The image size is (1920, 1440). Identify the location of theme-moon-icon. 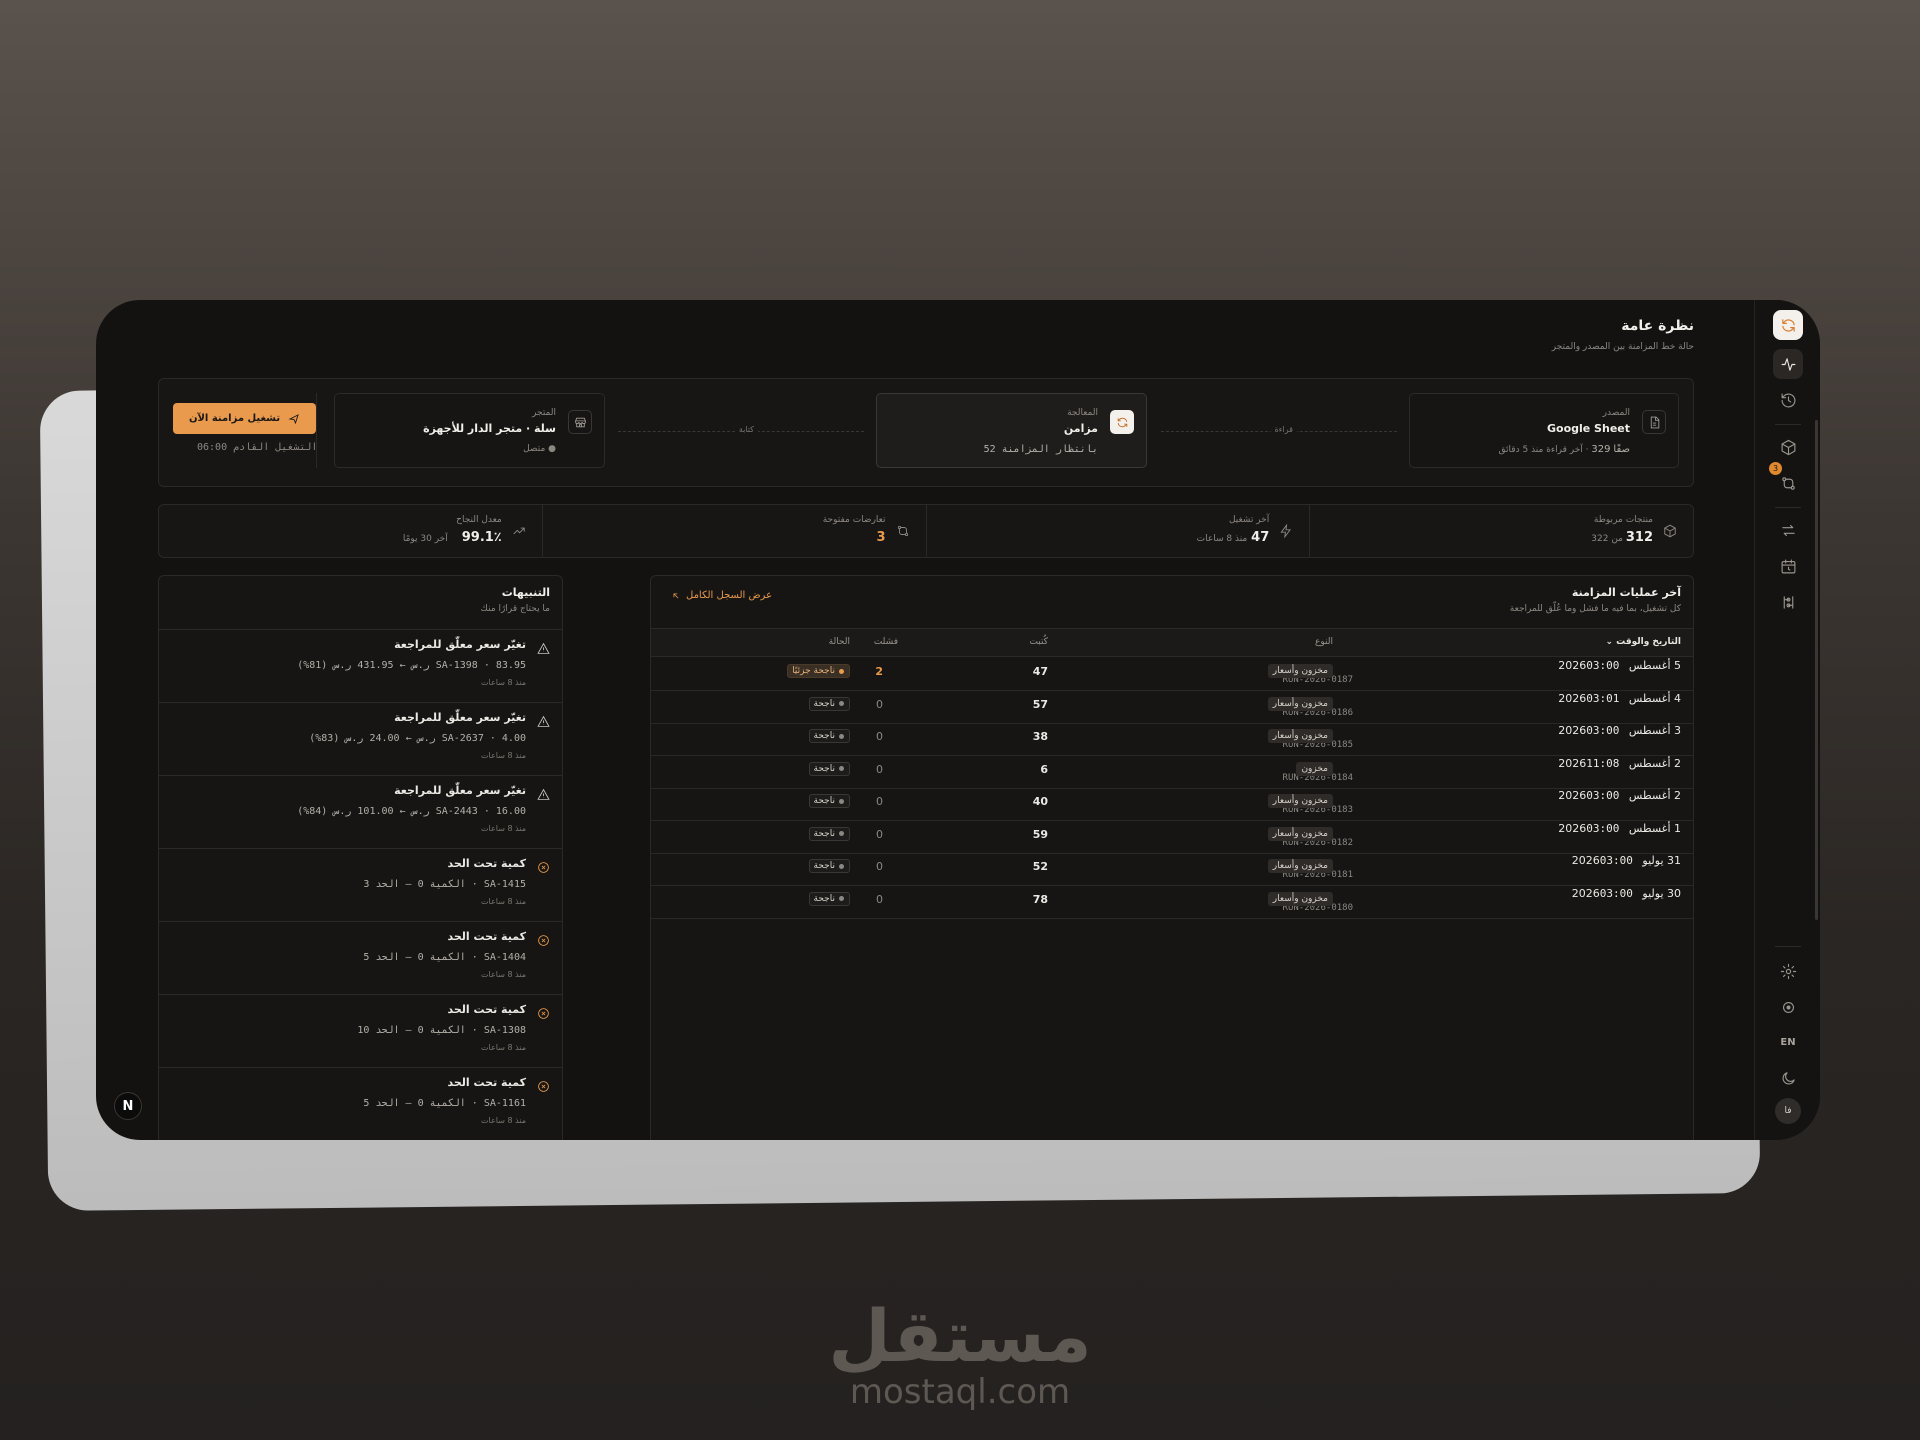
(1788, 1078).